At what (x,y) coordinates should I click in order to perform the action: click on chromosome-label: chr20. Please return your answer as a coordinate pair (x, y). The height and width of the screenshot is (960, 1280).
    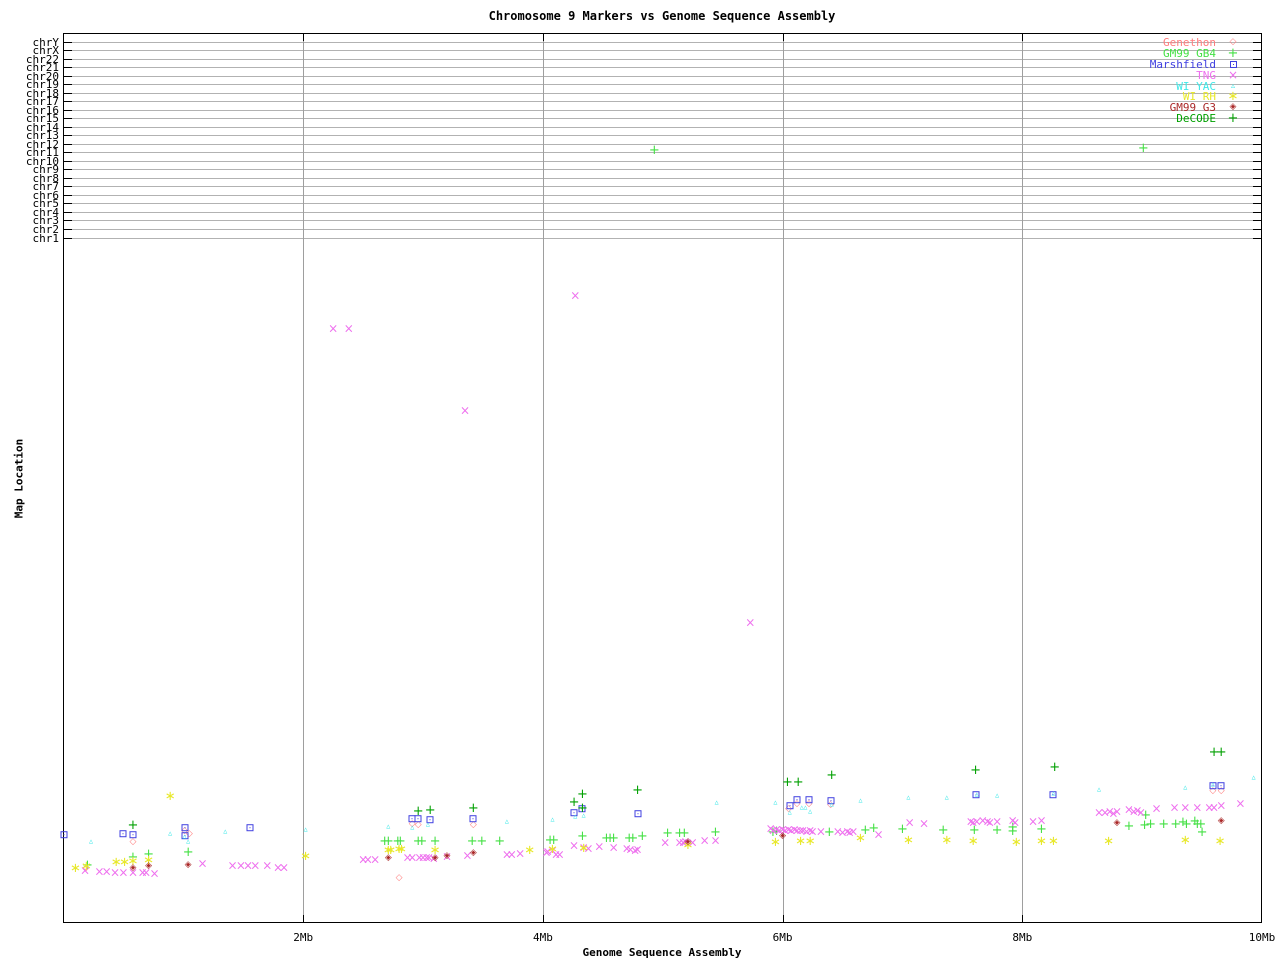
    Looking at the image, I should click on (42, 76).